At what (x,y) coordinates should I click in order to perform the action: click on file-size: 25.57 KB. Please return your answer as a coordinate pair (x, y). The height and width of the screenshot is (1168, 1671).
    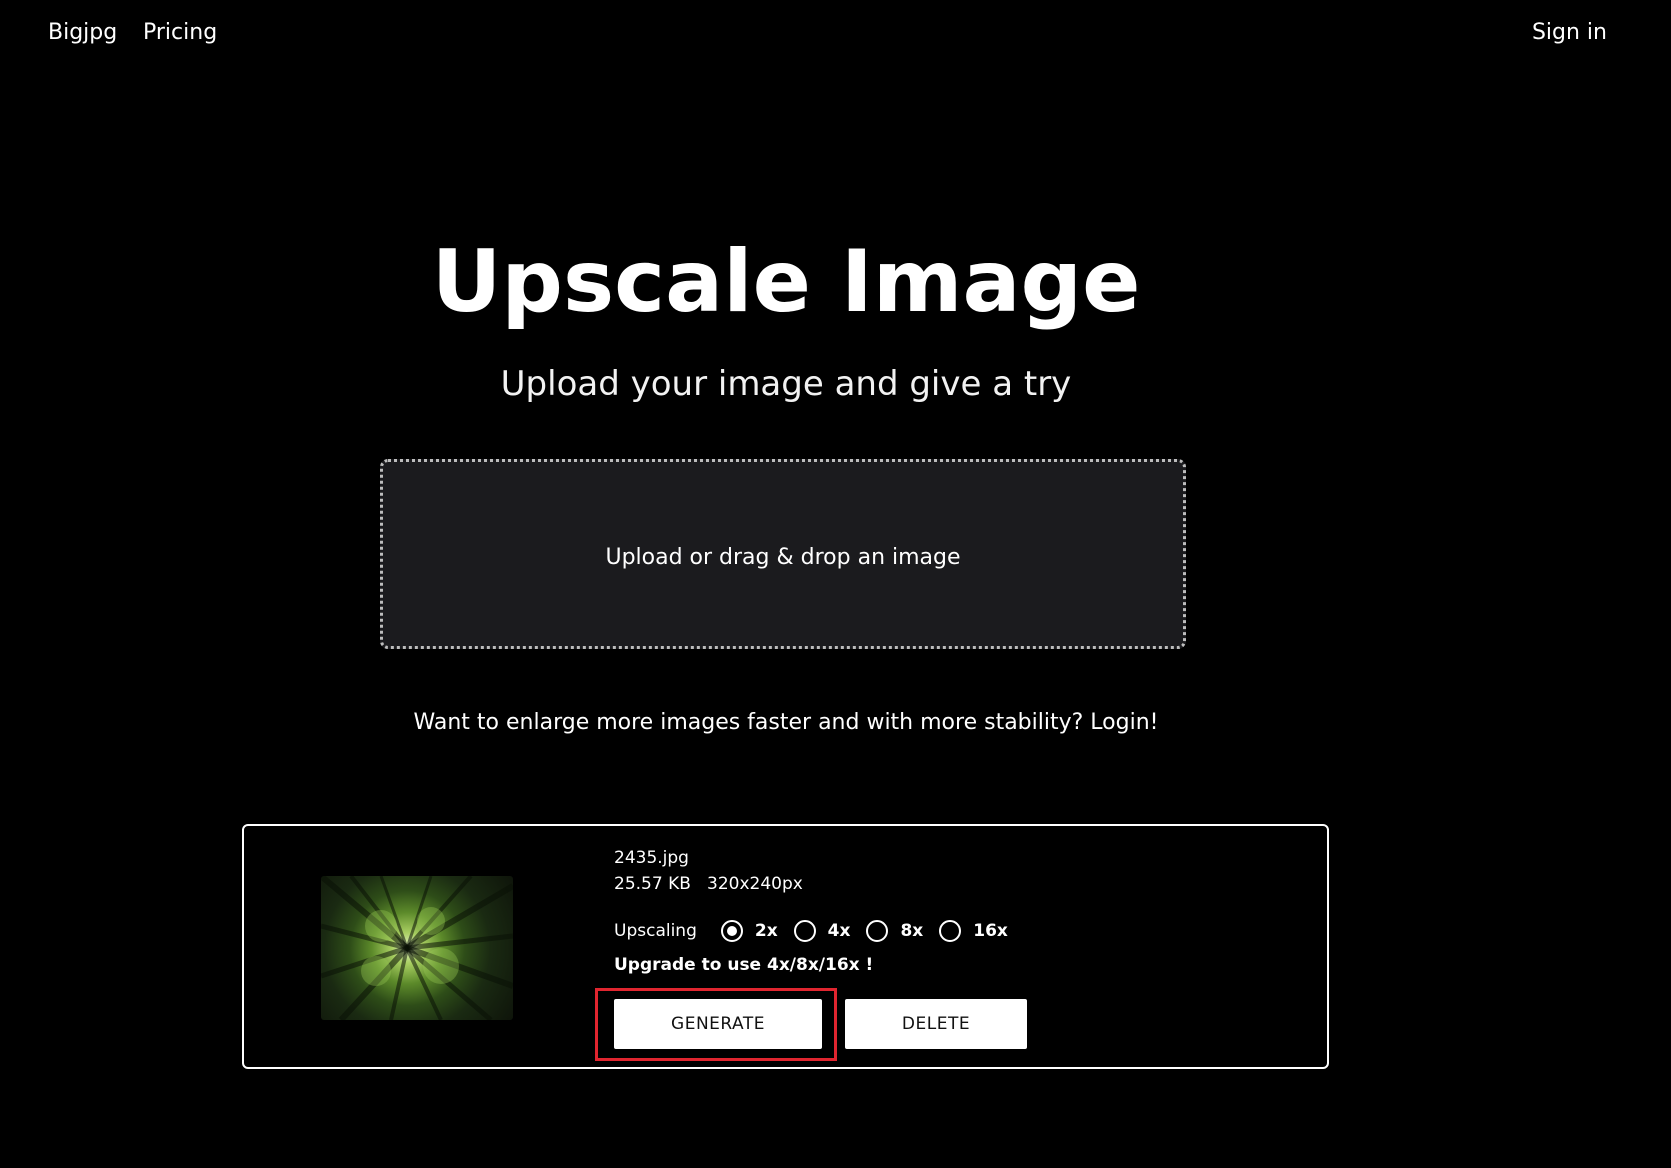
    Looking at the image, I should click on (652, 884).